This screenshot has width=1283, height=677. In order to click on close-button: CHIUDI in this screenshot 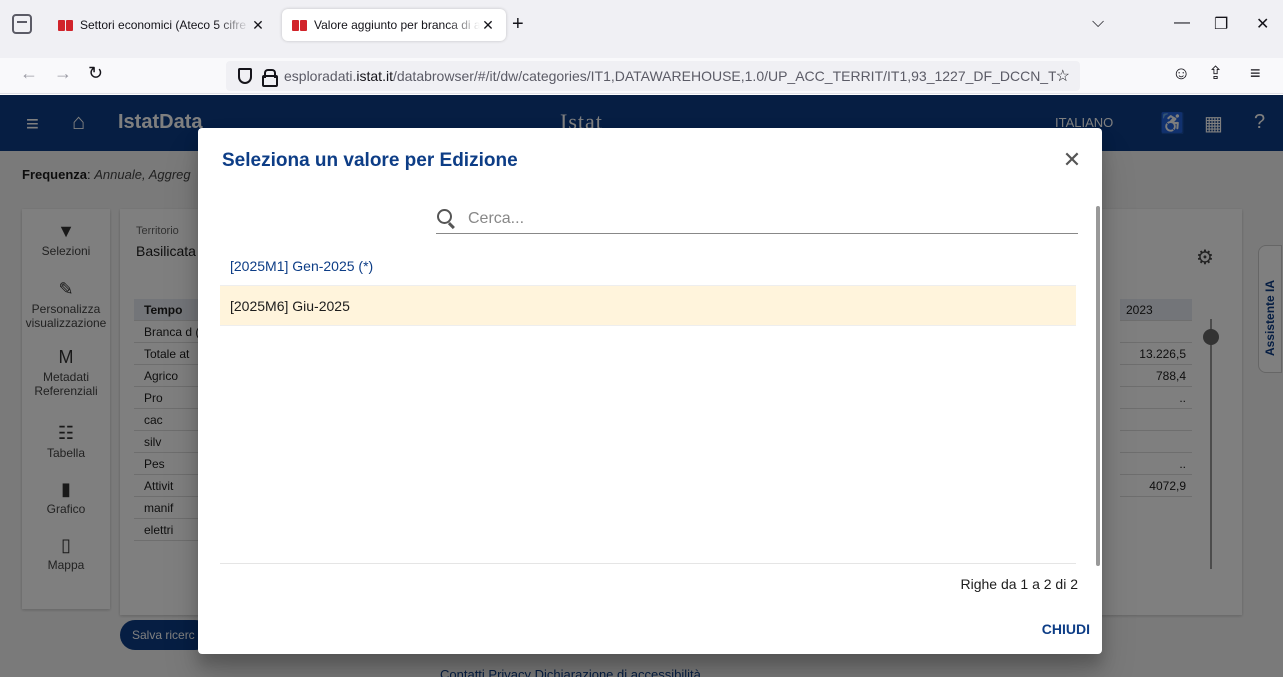, I will do `click(1058, 629)`.